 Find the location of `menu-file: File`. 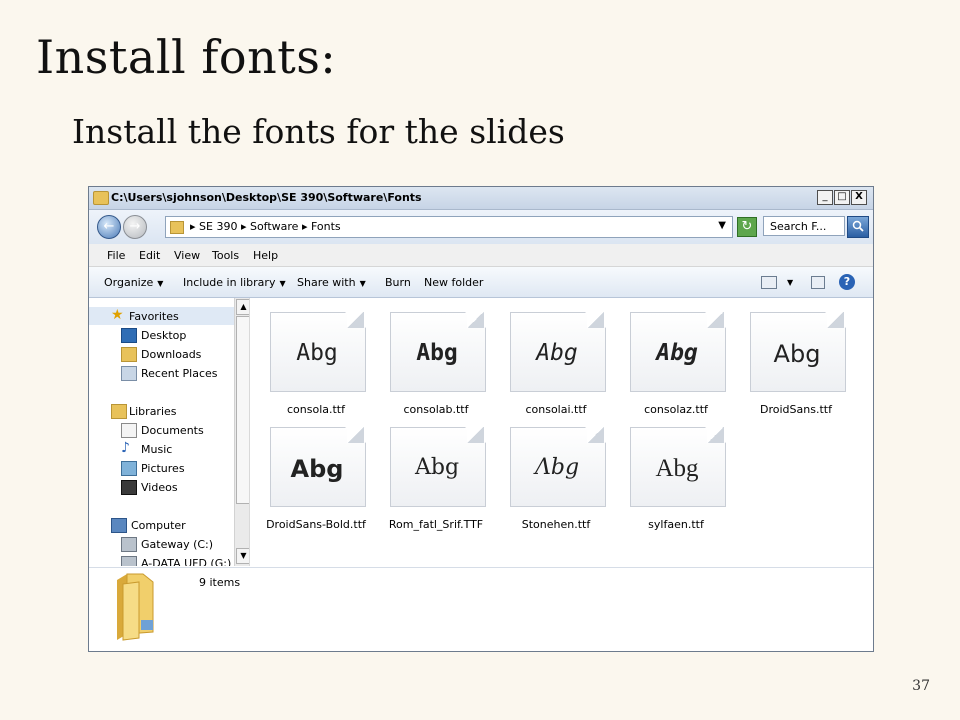

menu-file: File is located at coordinates (116, 255).